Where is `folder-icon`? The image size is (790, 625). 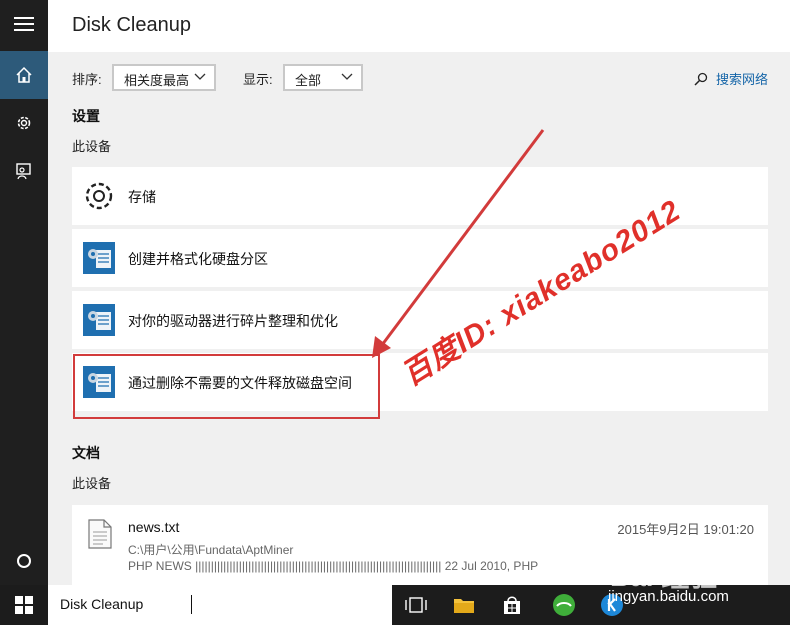
folder-icon is located at coordinates (464, 606).